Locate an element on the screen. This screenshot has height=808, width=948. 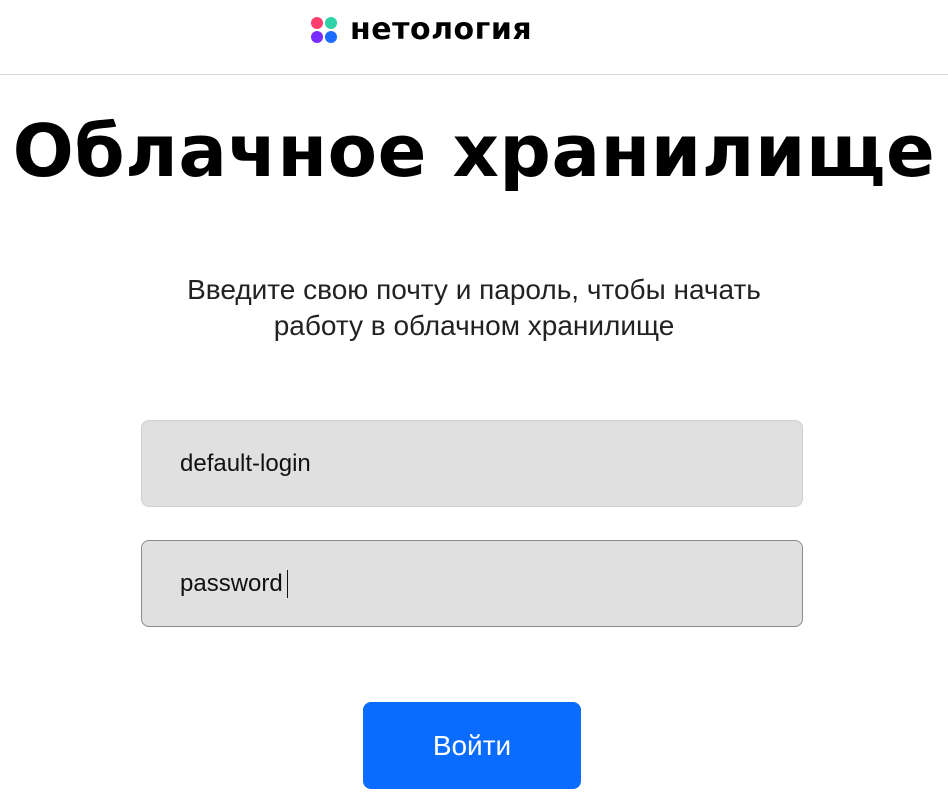
logo: нетология is located at coordinates (421, 30).